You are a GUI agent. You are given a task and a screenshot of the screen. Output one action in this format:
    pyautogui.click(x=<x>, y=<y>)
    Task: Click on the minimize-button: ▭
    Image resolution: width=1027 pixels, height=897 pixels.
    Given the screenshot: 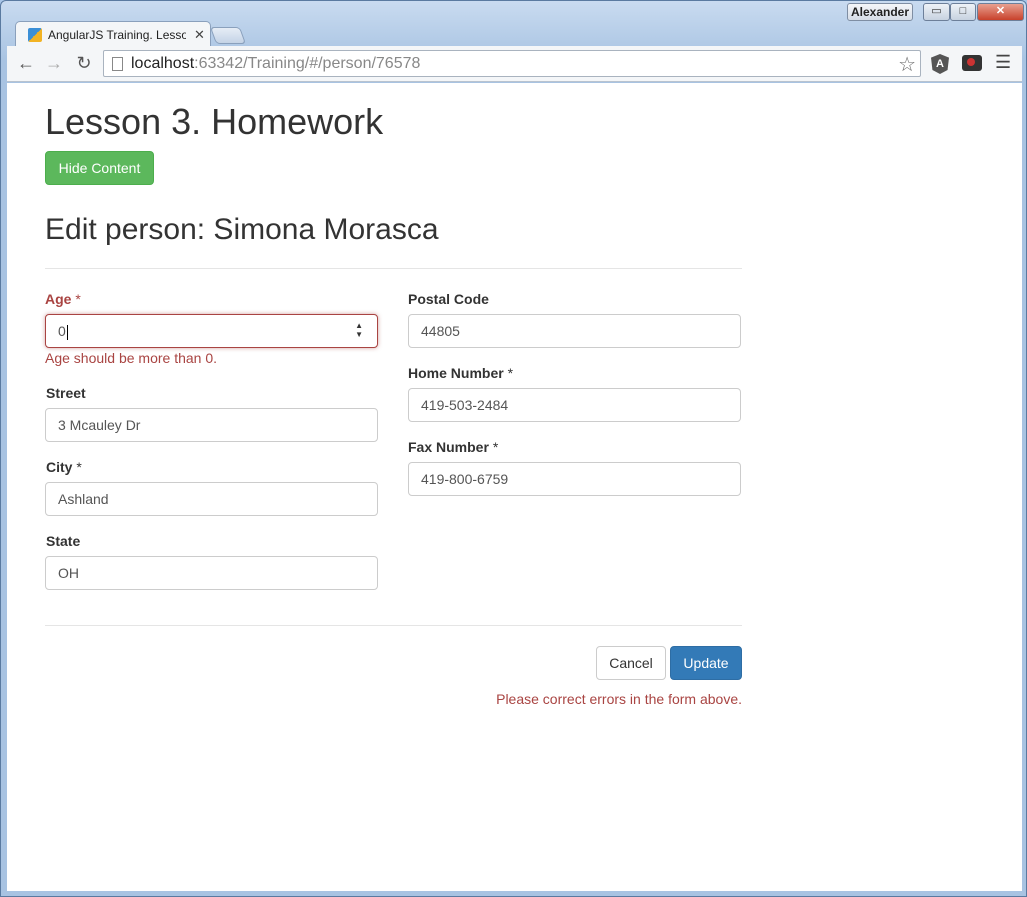 What is the action you would take?
    pyautogui.click(x=936, y=12)
    